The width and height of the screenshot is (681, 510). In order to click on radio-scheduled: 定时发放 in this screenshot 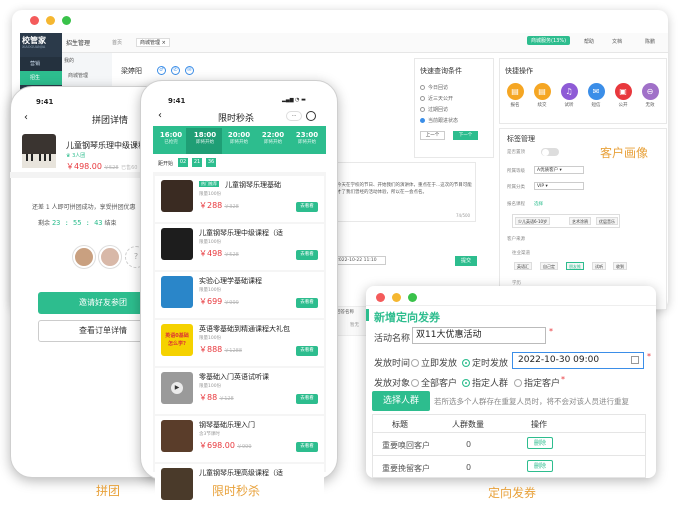, I will do `click(485, 362)`.